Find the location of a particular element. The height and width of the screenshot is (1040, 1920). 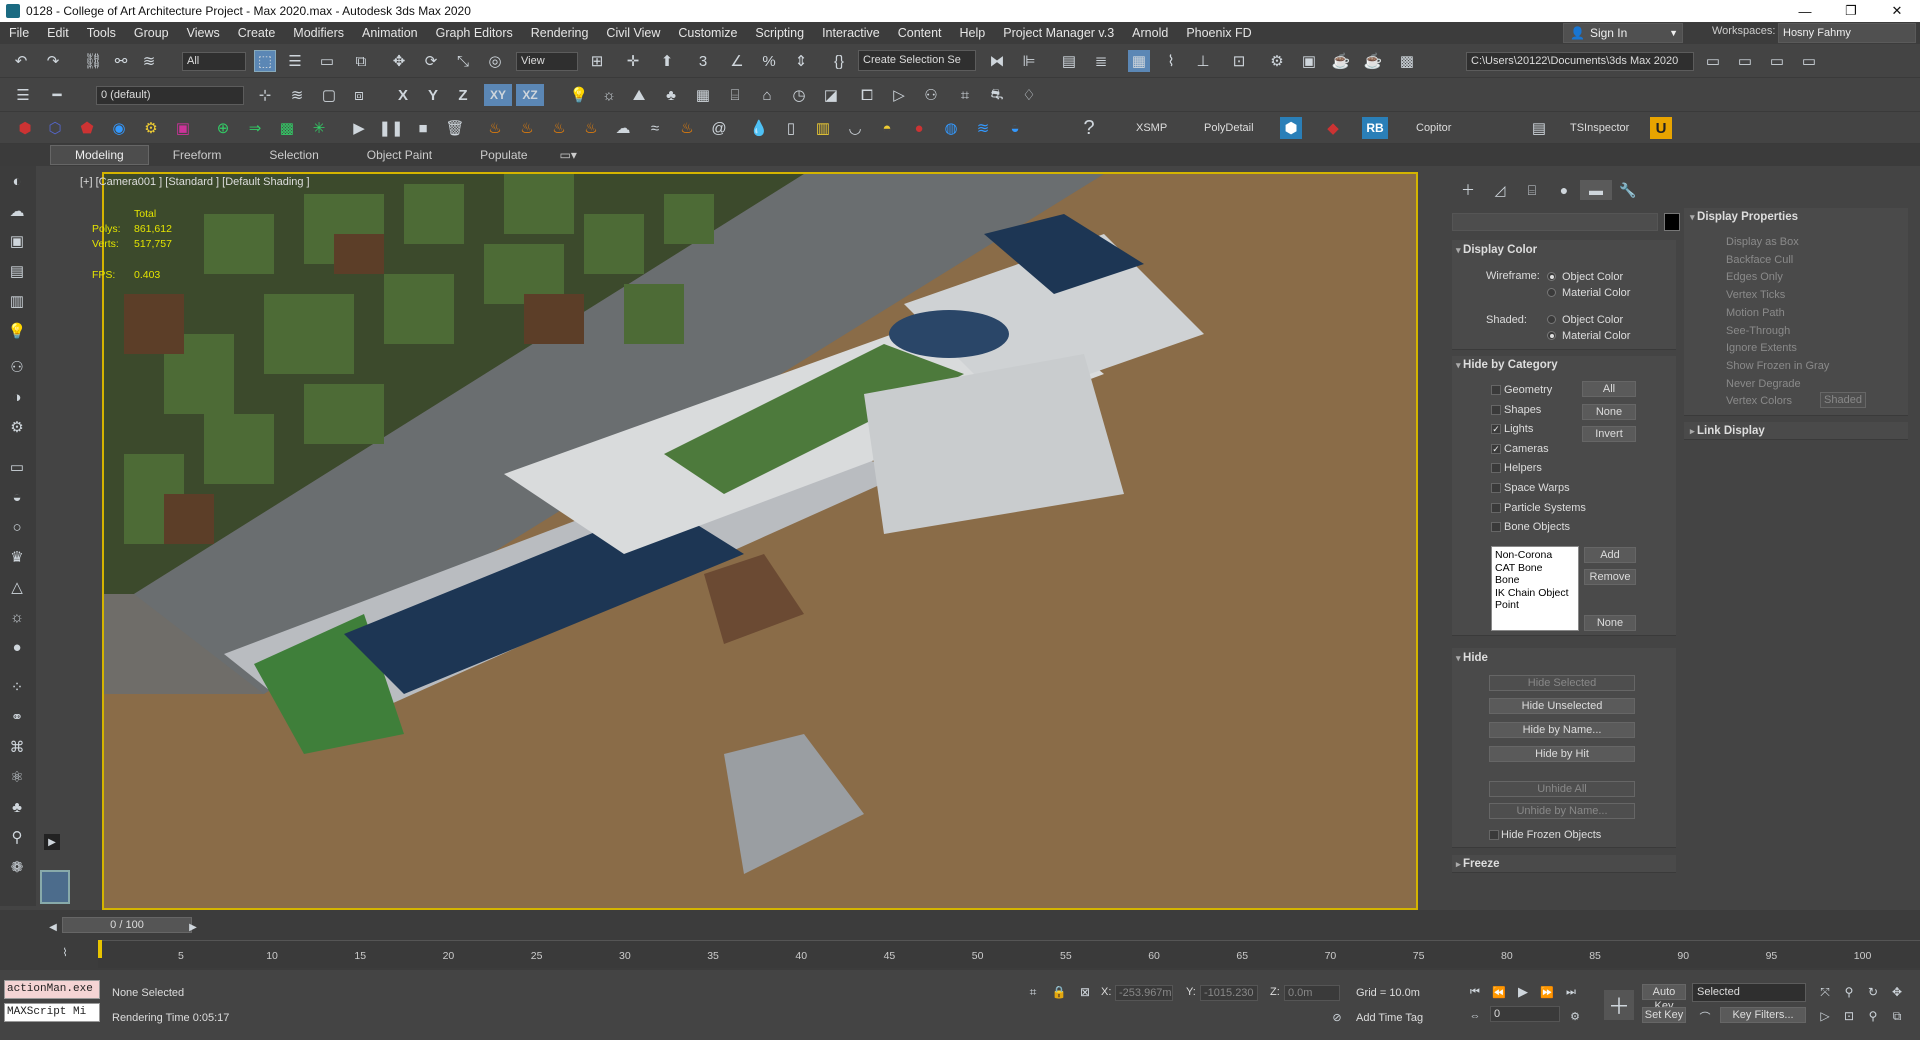

menu-scripting: Scripting is located at coordinates (779, 33).